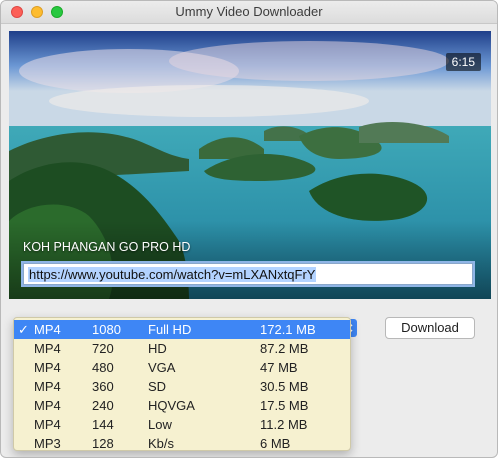 The image size is (498, 458). I want to click on format-resolution: 144, so click(103, 424).